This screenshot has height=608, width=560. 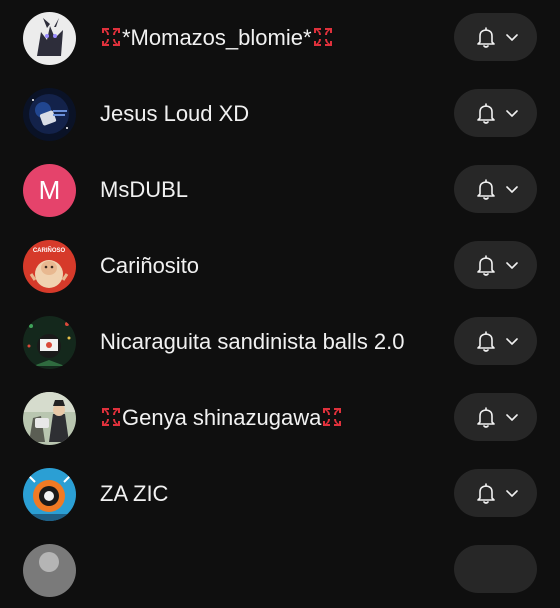 I want to click on channel-avatar: CARIÑOSO, so click(x=49, y=266).